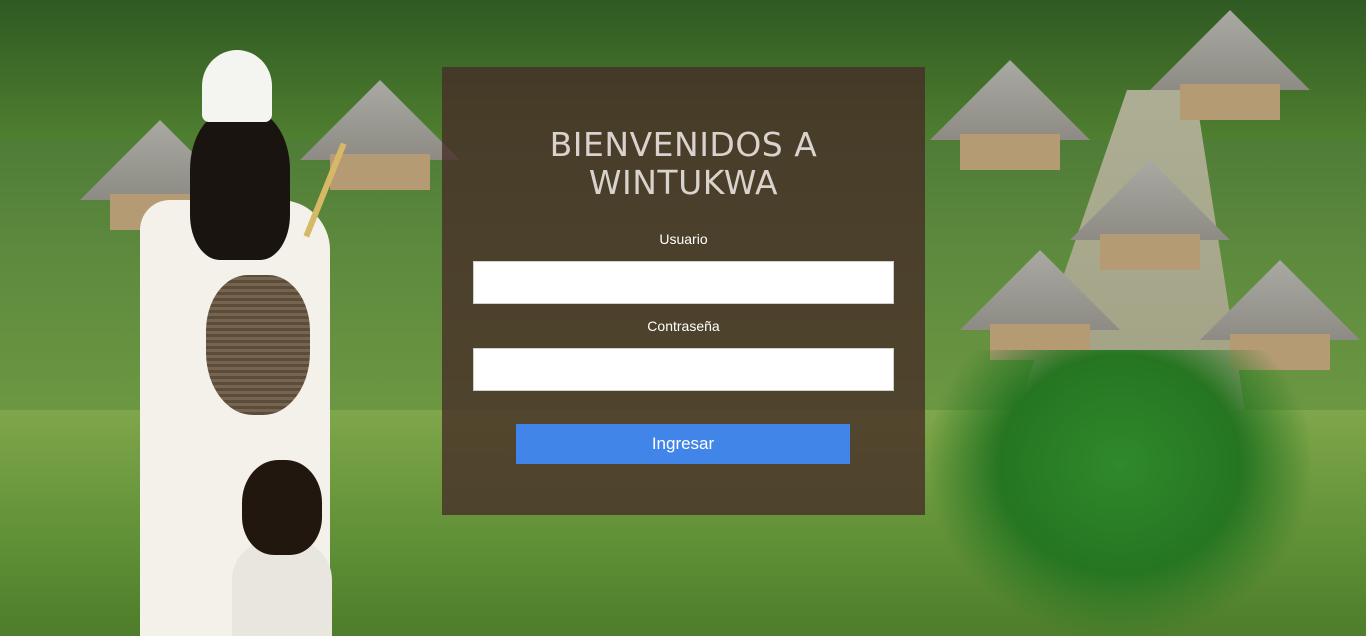 Image resolution: width=1366 pixels, height=636 pixels. What do you see at coordinates (683, 369) in the screenshot?
I see `password-input` at bounding box center [683, 369].